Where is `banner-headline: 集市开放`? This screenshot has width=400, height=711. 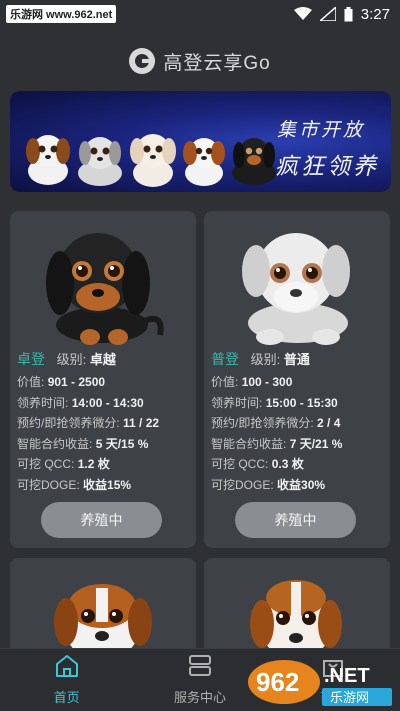 banner-headline: 集市开放 is located at coordinates (320, 130).